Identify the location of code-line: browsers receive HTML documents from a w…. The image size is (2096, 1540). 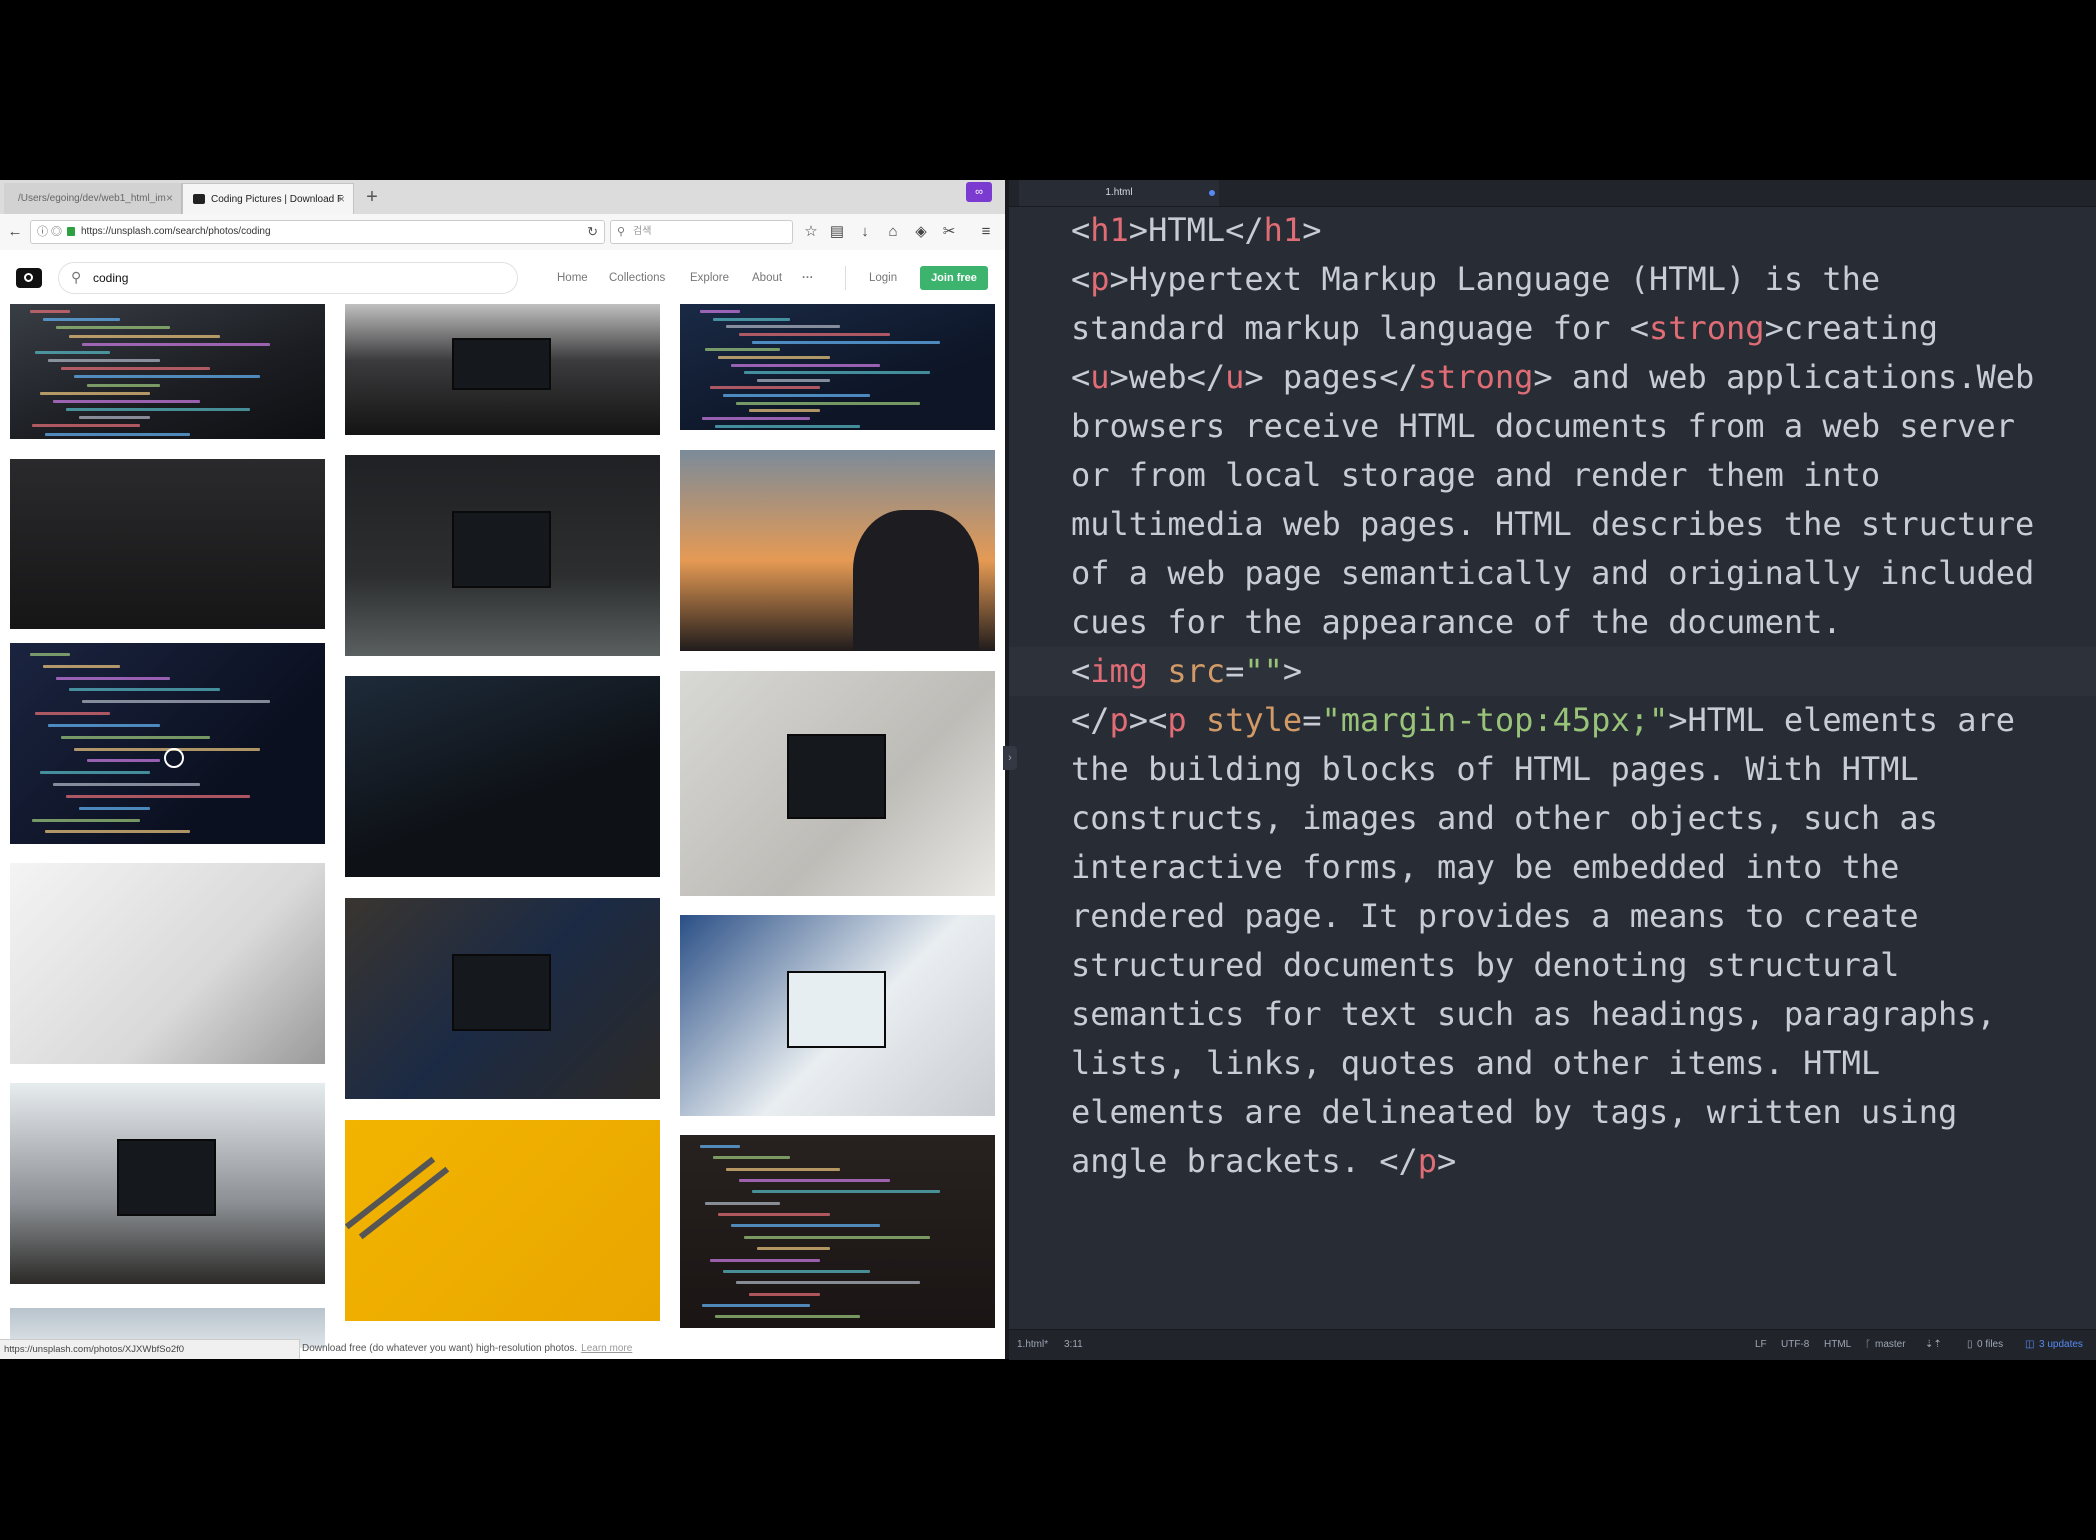
(1581, 426).